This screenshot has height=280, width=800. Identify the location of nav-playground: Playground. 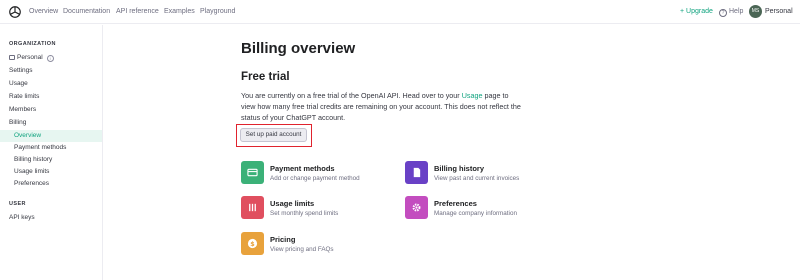
(217, 12).